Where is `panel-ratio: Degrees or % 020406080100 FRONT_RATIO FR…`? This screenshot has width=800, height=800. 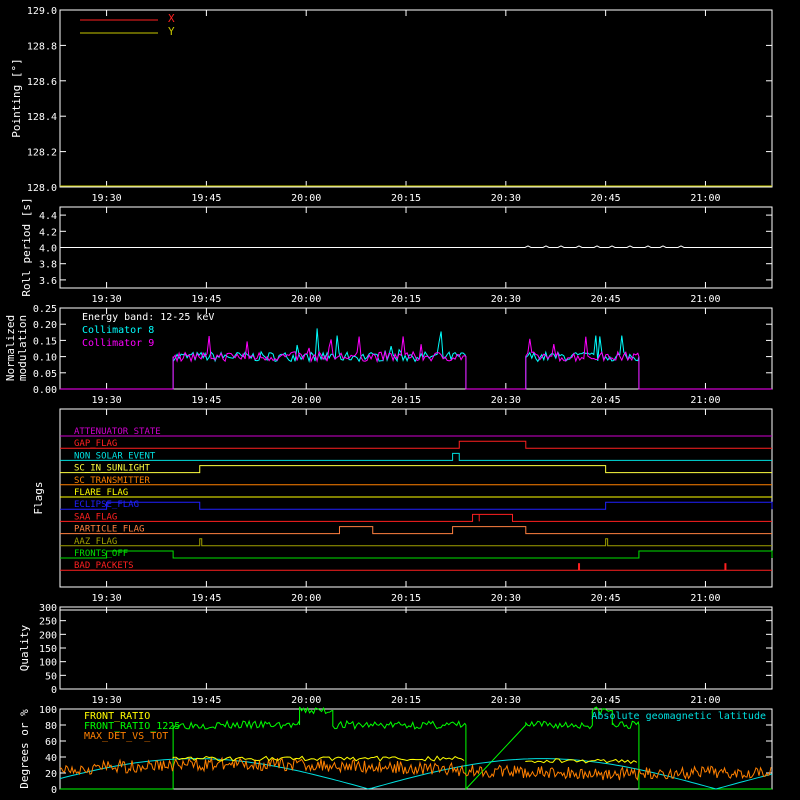
panel-ratio: Degrees or % 020406080100 FRONT_RATIO FR… is located at coordinates (395, 750).